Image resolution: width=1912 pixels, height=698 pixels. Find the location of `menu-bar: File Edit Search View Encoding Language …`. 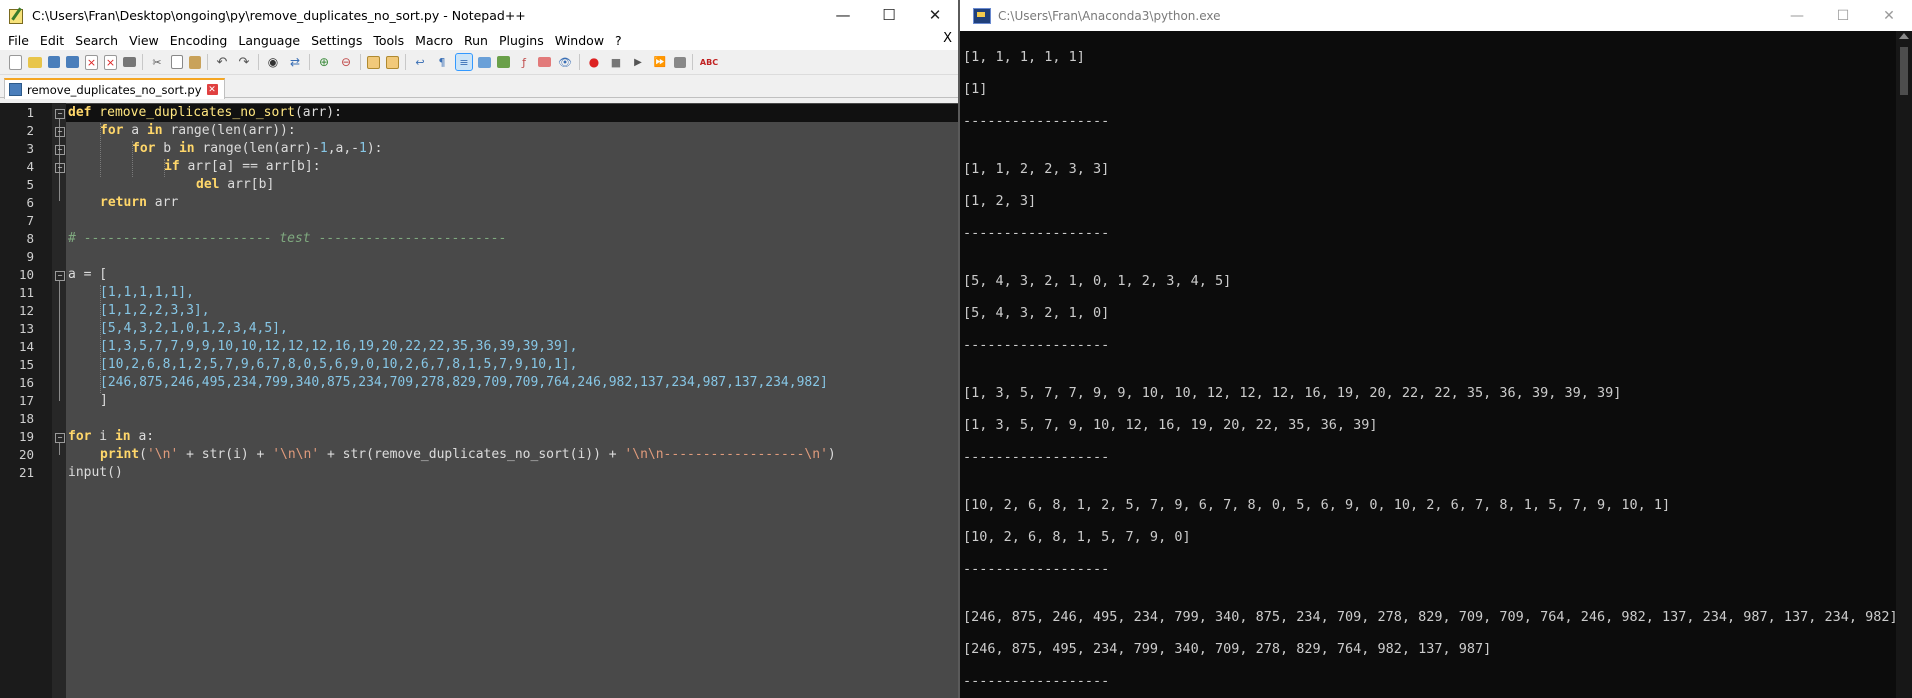

menu-bar: File Edit Search View Encoding Language … is located at coordinates (479, 40).